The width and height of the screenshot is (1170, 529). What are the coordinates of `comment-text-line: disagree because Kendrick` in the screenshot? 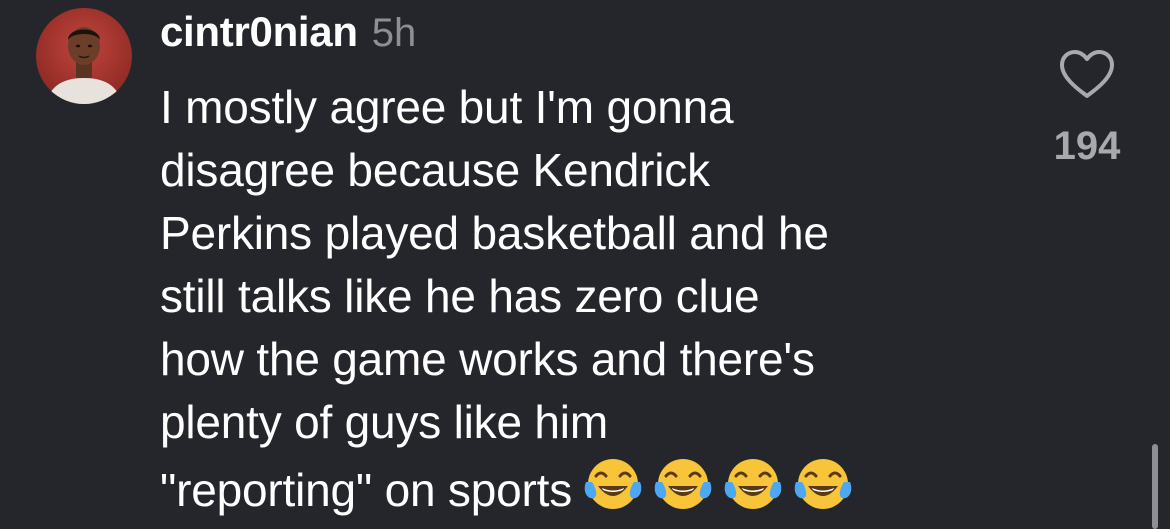 It's located at (435, 170).